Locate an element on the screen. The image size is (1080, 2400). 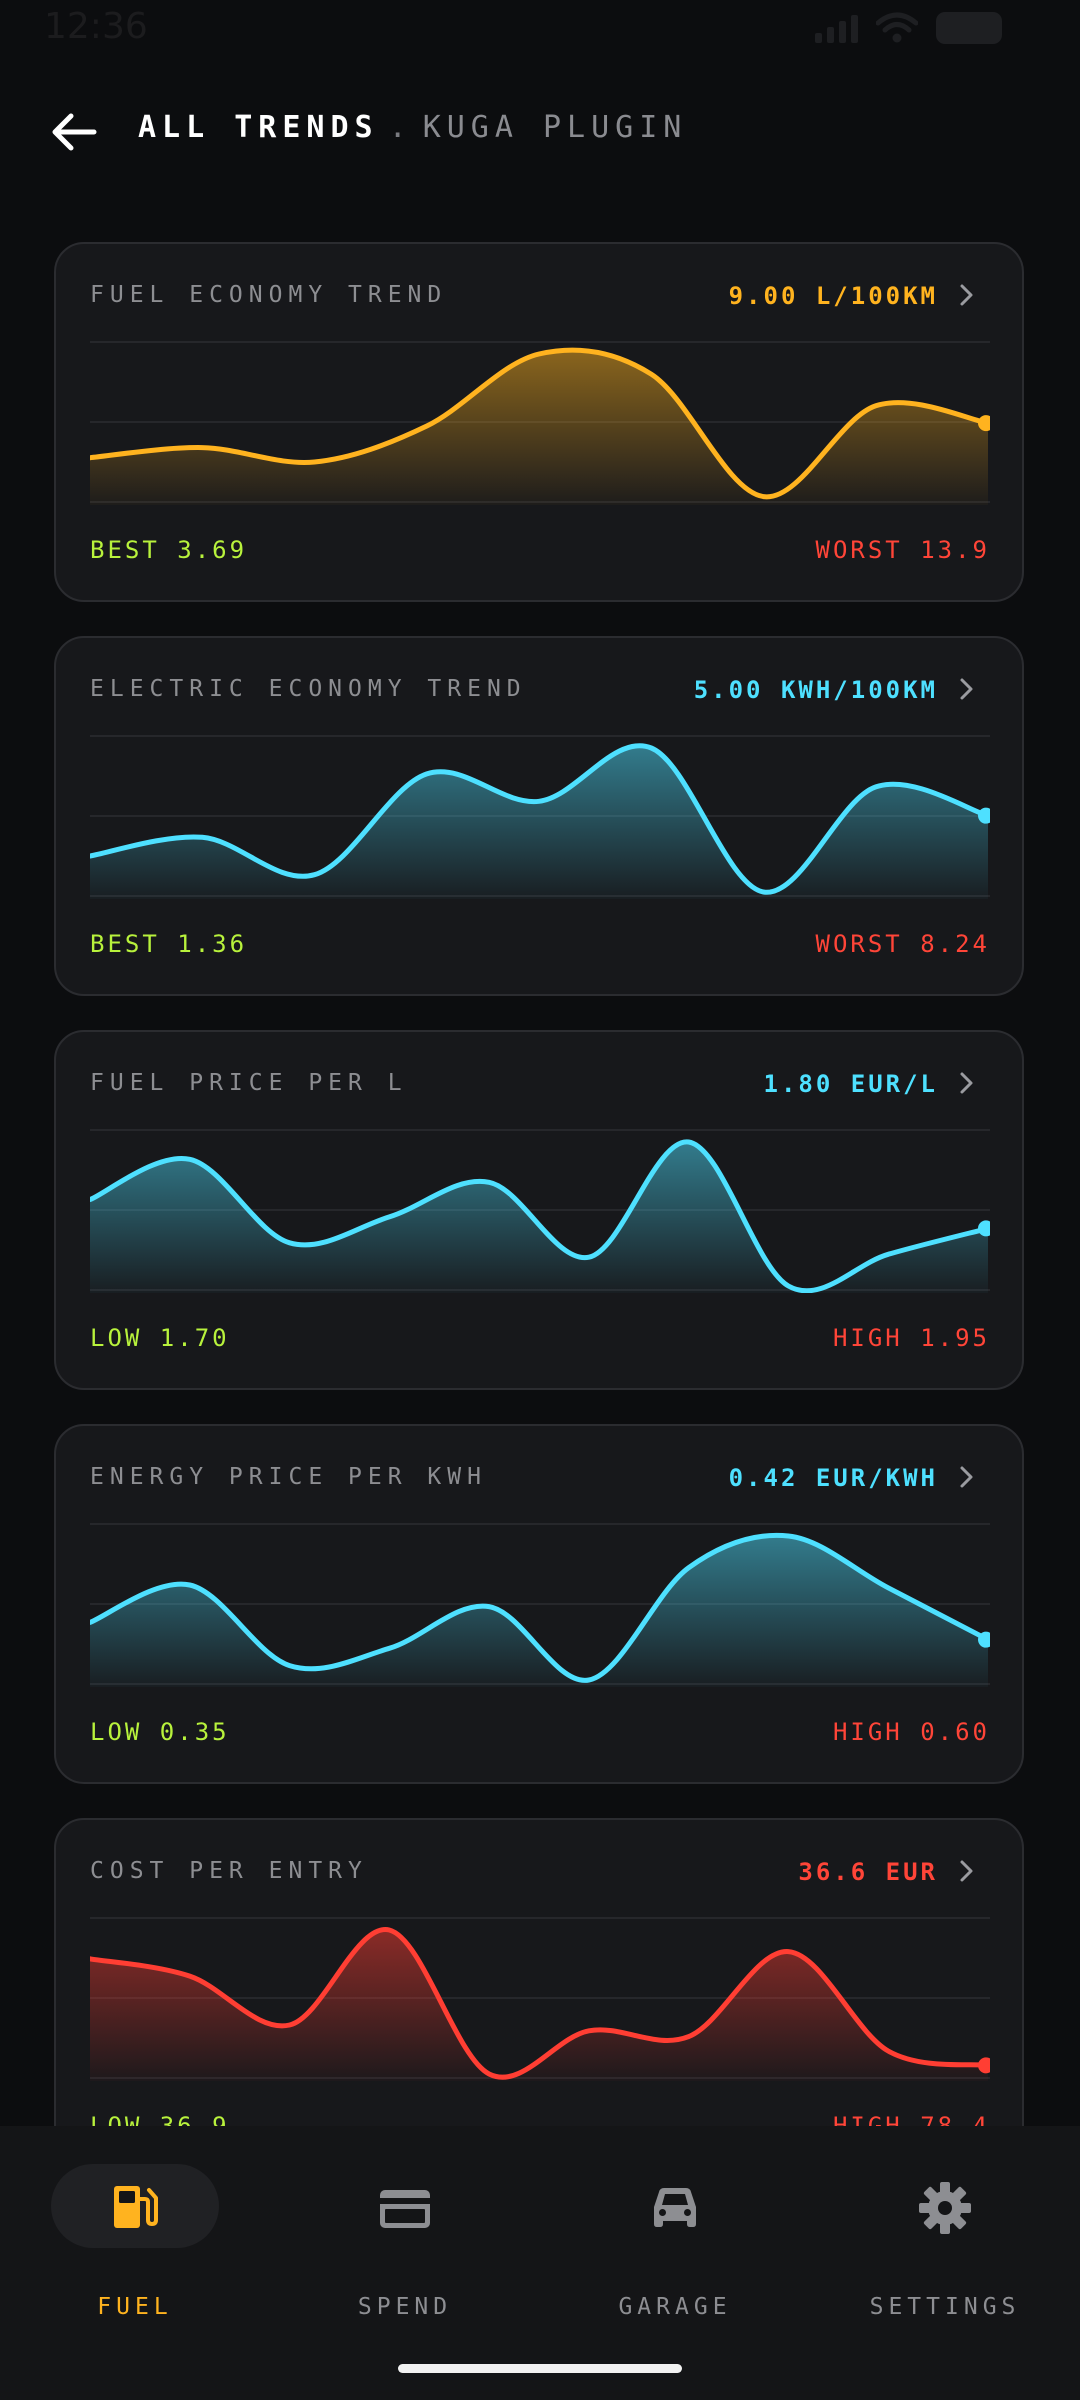
card-high-label: HIGH 0.60 is located at coordinates (911, 1732).